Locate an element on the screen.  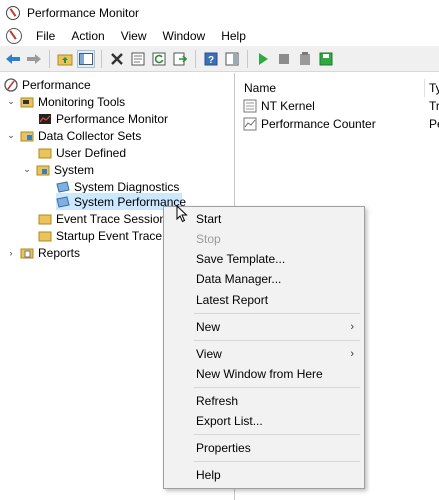
menu-item-help: Help is located at coordinates (264, 475).